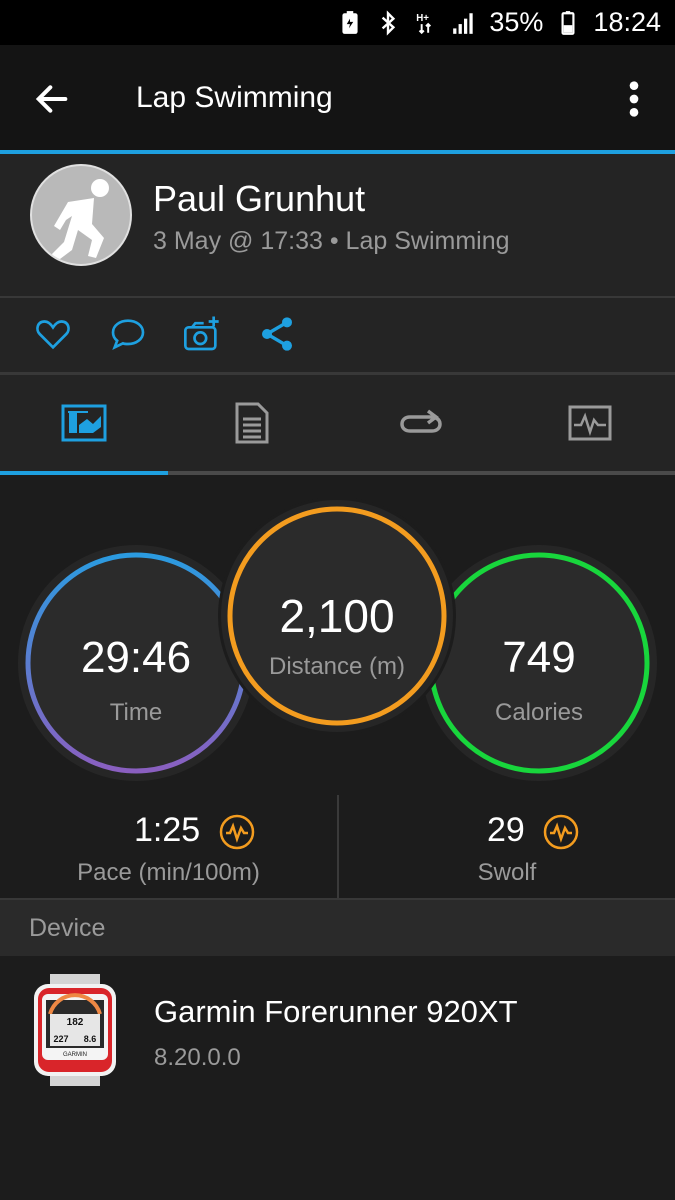  I want to click on pace-chart-icon, so click(237, 832).